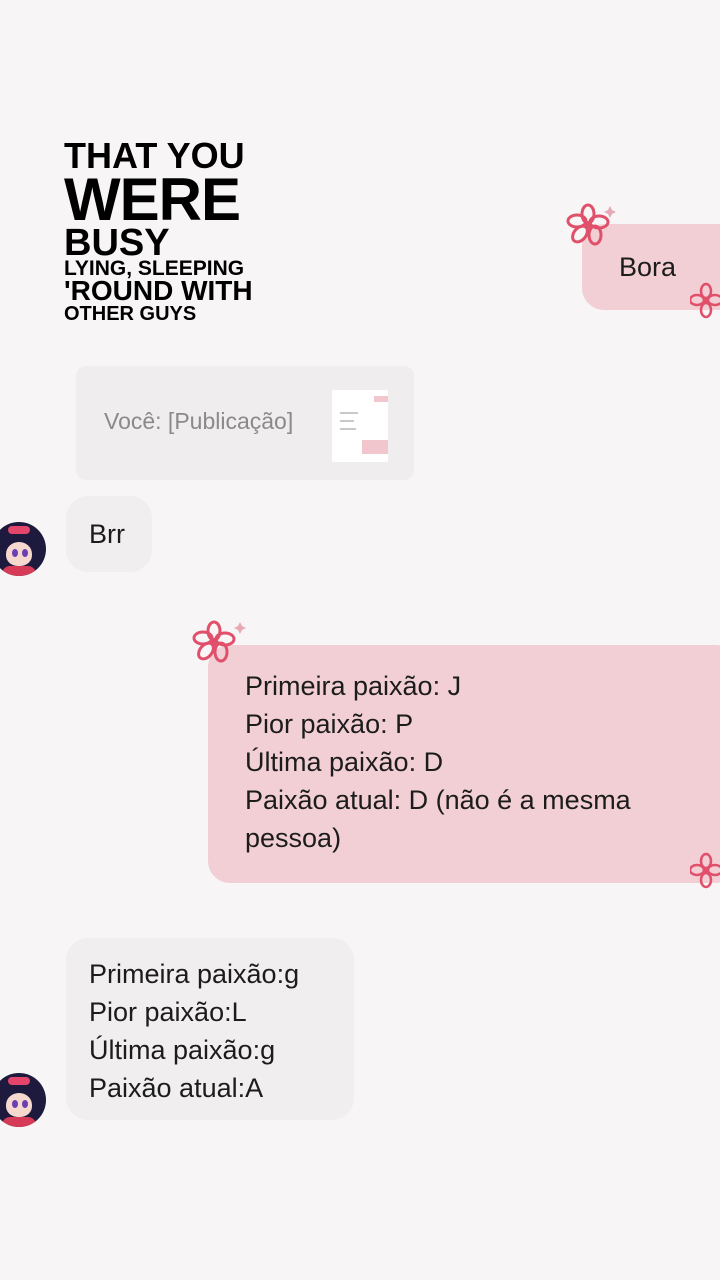  Describe the element at coordinates (199, 421) in the screenshot. I see `shared-post-label: Você: [Publicação]` at that location.